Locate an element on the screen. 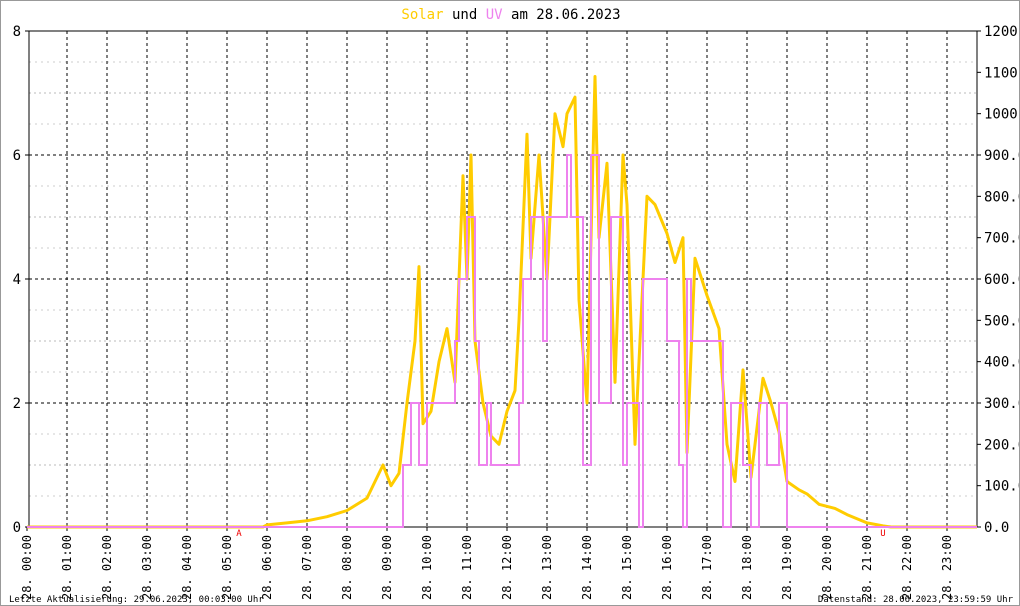 Image resolution: width=1020 pixels, height=606 pixels. marker-U: U is located at coordinates (882, 534).